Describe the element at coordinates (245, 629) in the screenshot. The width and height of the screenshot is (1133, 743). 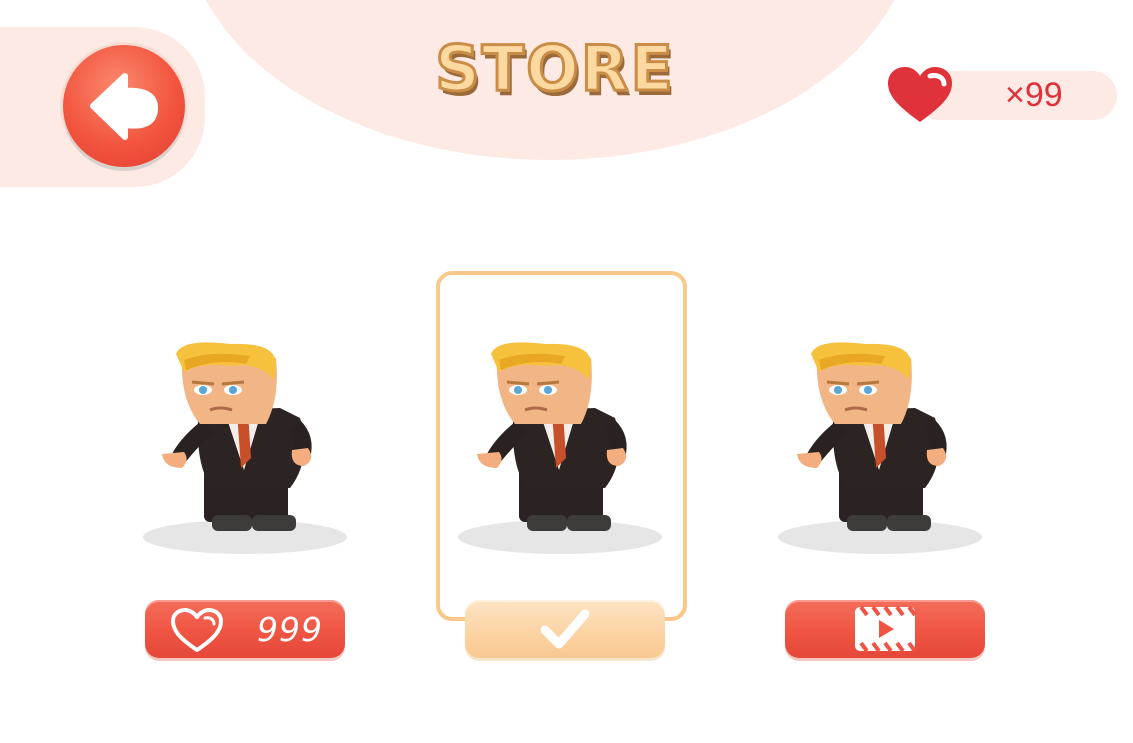
I see `buy-button: 999` at that location.